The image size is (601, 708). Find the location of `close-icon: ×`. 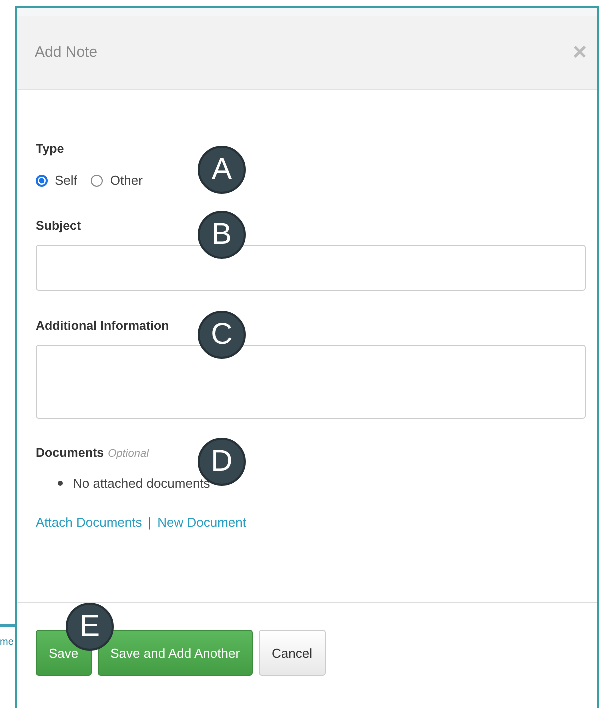

close-icon: × is located at coordinates (579, 52).